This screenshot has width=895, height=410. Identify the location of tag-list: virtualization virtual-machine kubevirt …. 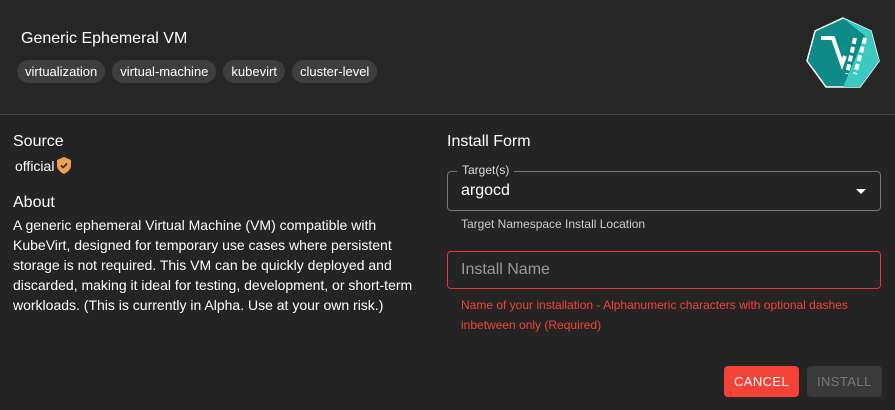
(197, 71).